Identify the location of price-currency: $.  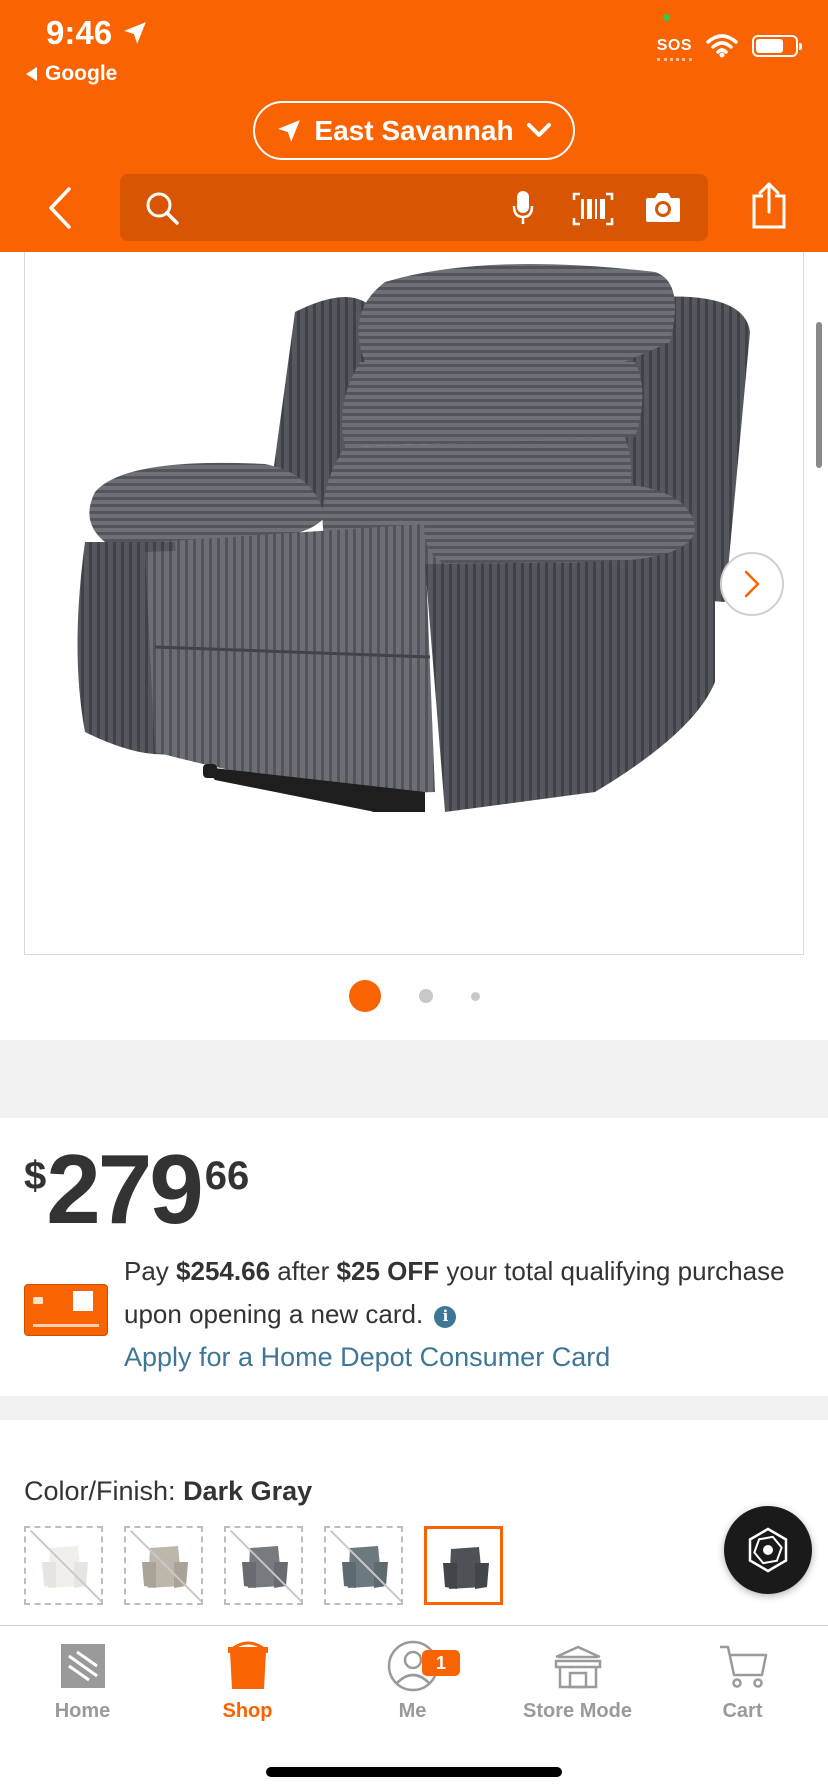
(35, 1176).